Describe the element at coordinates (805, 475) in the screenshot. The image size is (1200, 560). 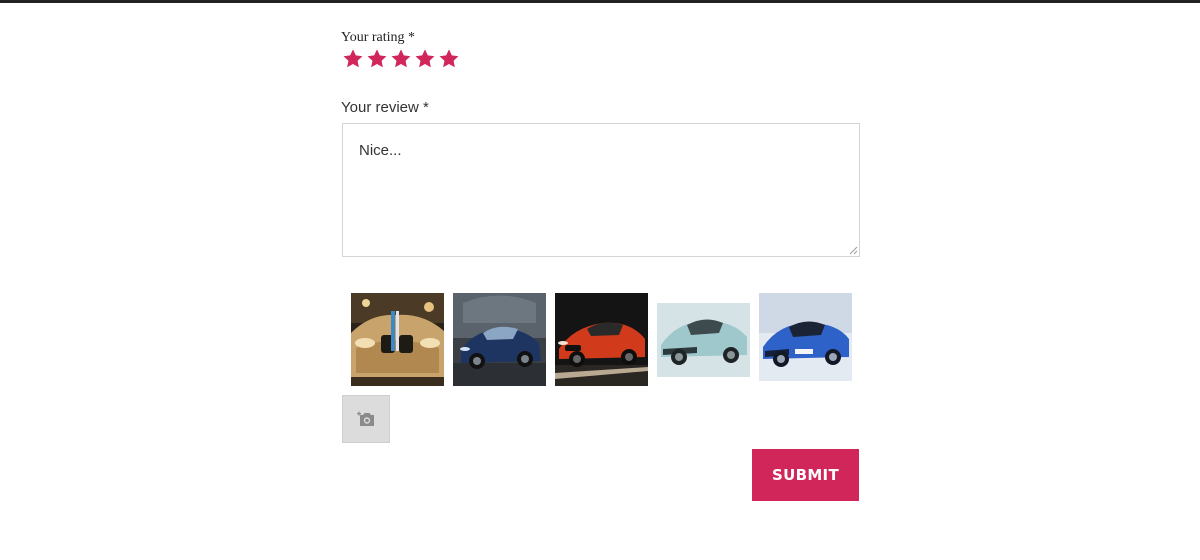
I see `submit-button: SUBMIT` at that location.